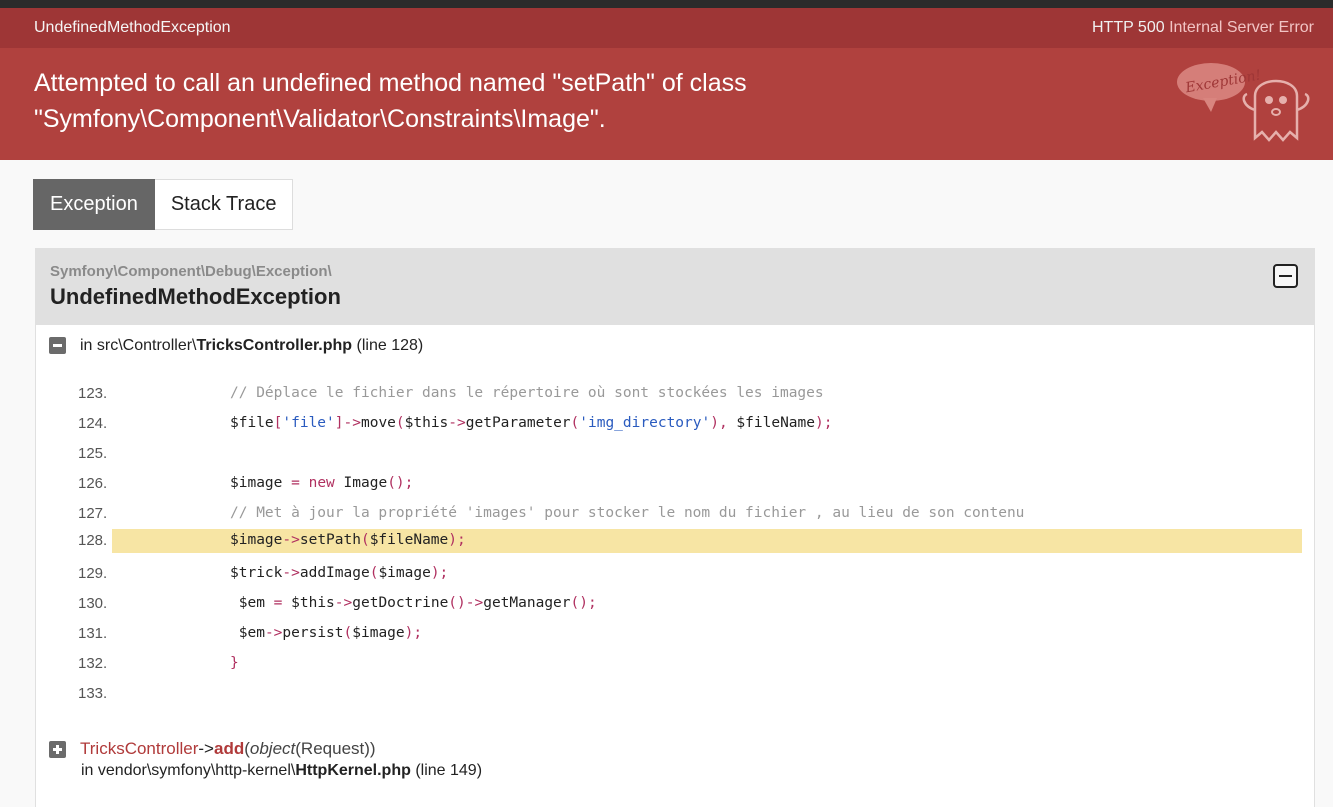 The image size is (1333, 807). Describe the element at coordinates (132, 27) in the screenshot. I see `exception-short-name: UndefinedMethodException` at that location.